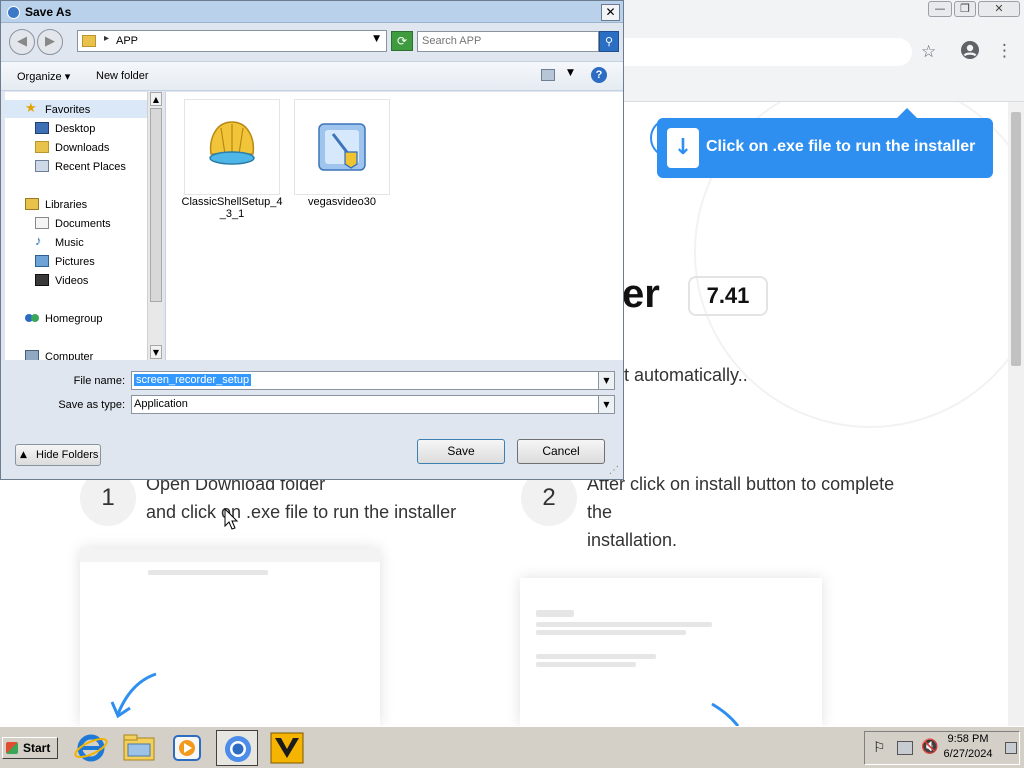  Describe the element at coordinates (570, 73) in the screenshot. I see `view-dropdown-icon: ▼` at that location.